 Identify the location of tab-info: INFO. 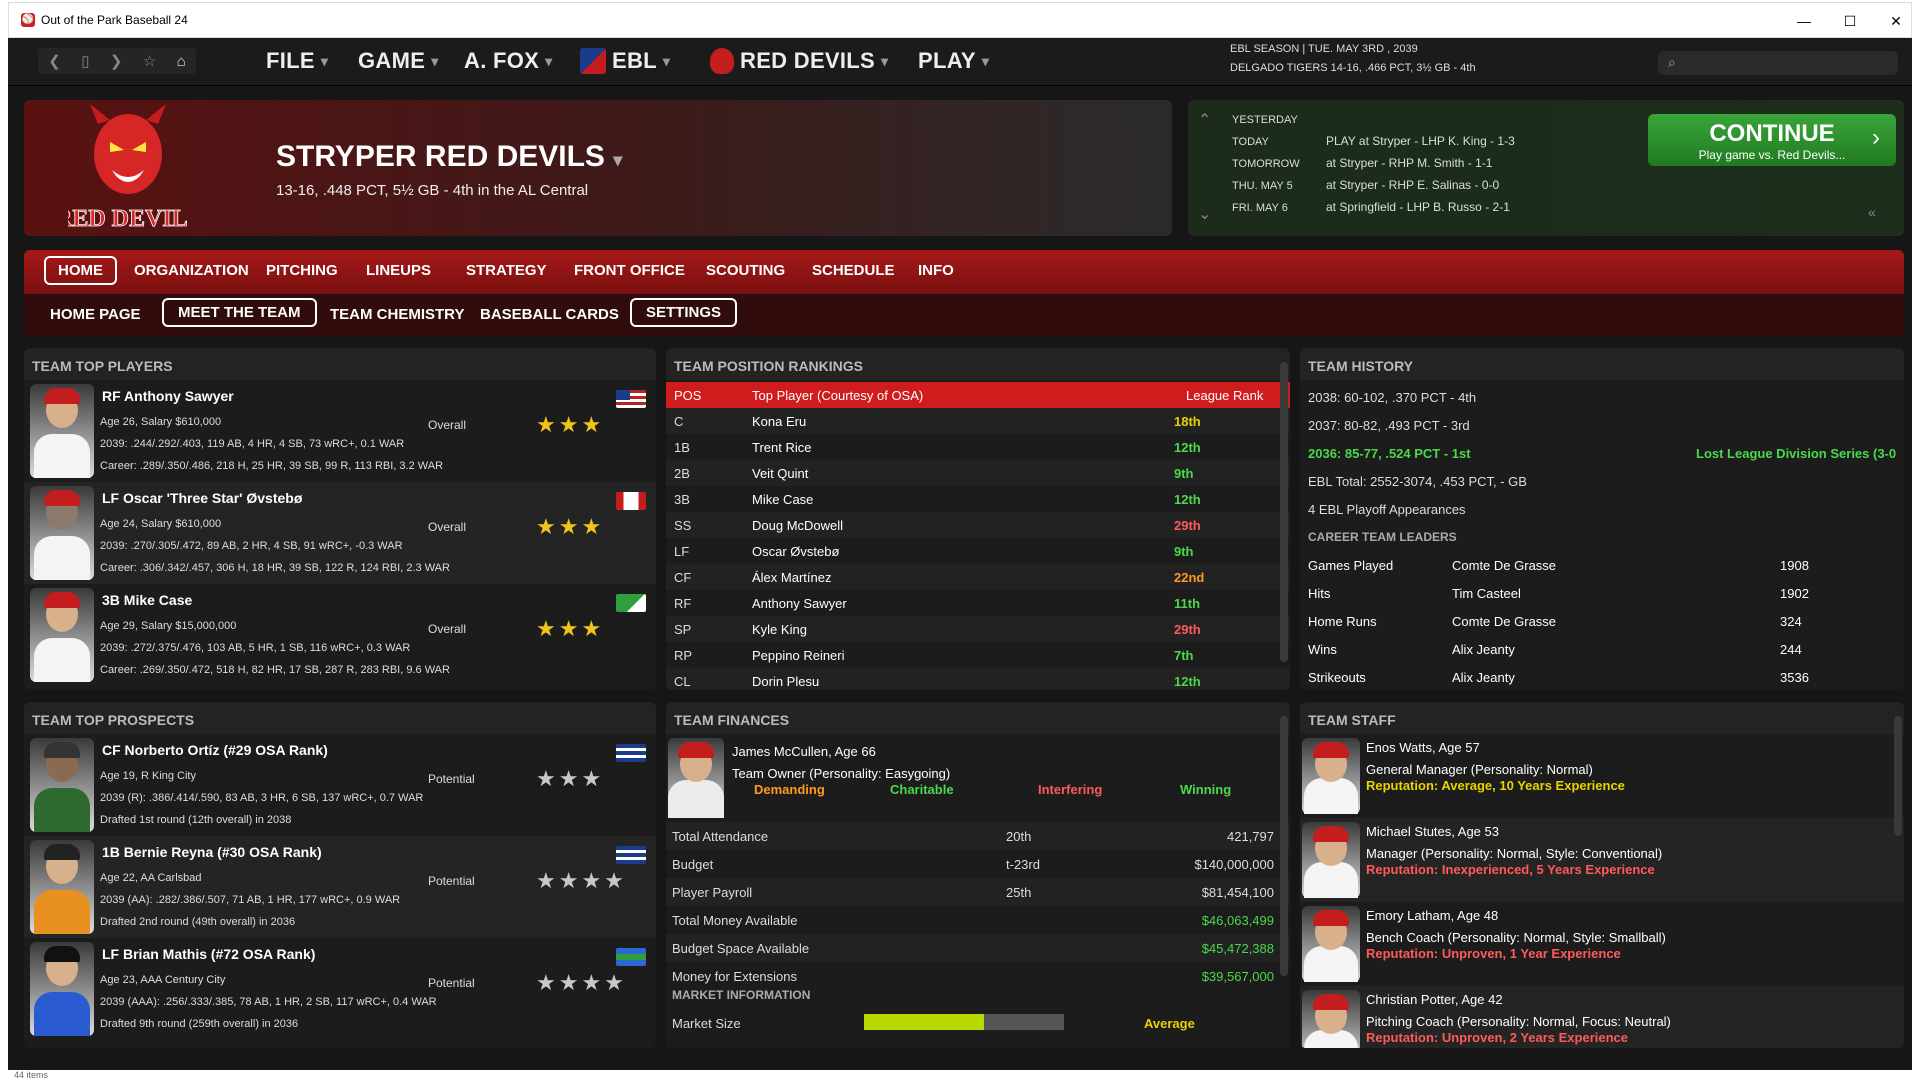
(936, 270).